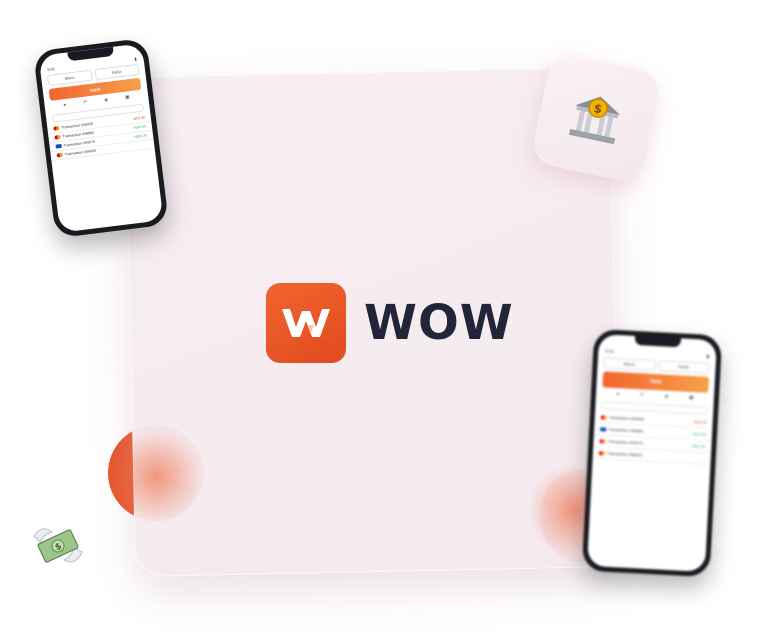 This screenshot has height=644, width=777. I want to click on tab-menu: Menu, so click(629, 364).